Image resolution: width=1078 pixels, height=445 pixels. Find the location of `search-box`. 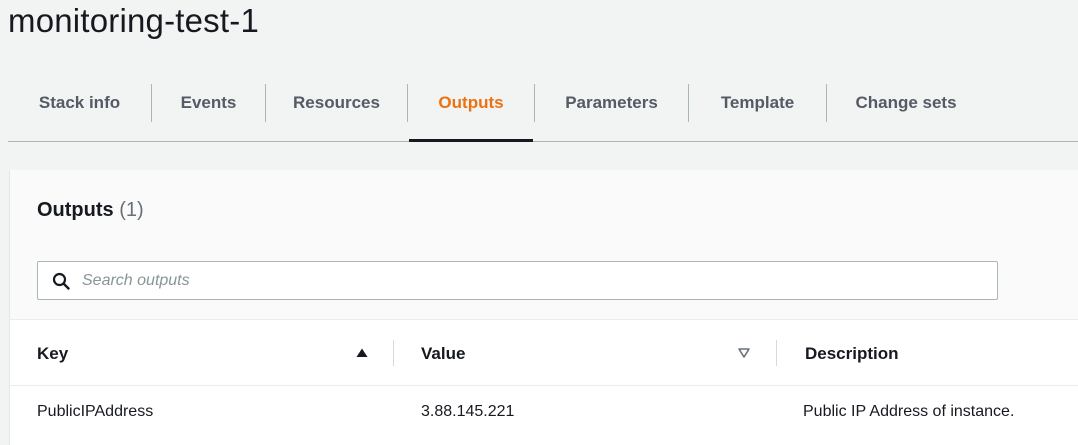

search-box is located at coordinates (517, 280).